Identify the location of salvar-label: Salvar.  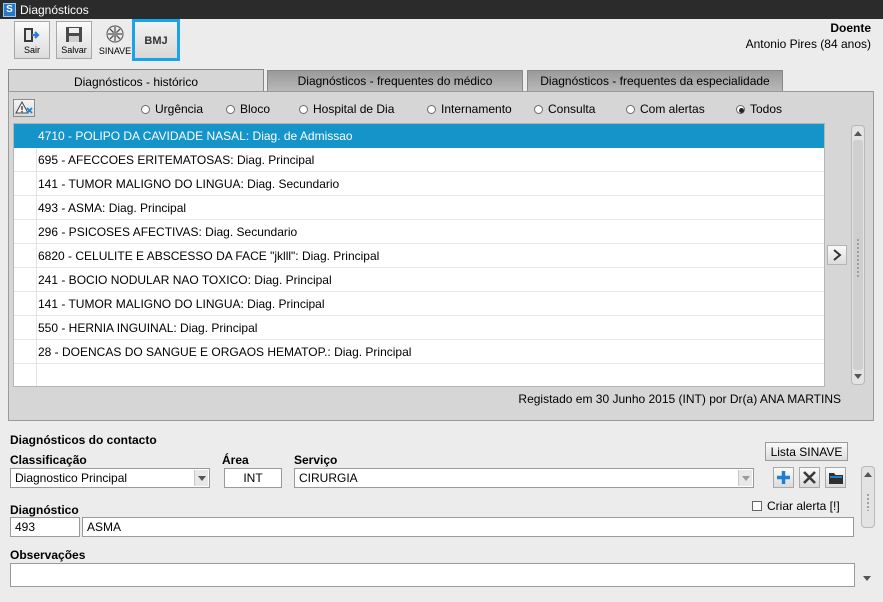
(74, 50).